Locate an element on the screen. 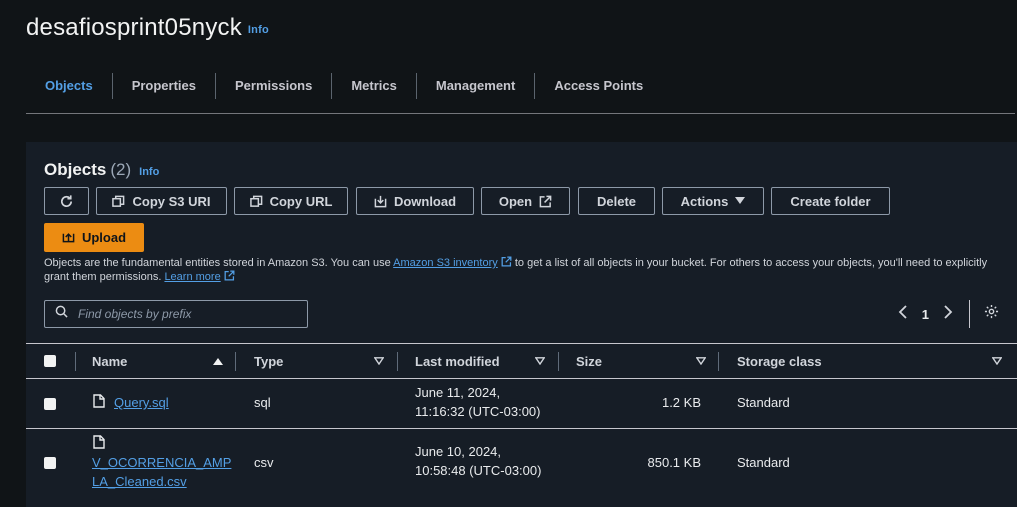 The height and width of the screenshot is (507, 1017). open-label: Open is located at coordinates (515, 201).